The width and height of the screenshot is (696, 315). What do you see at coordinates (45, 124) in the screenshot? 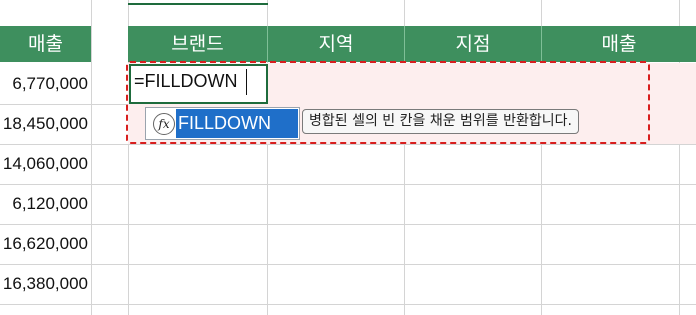
I see `sales-cell: 18,450,000` at bounding box center [45, 124].